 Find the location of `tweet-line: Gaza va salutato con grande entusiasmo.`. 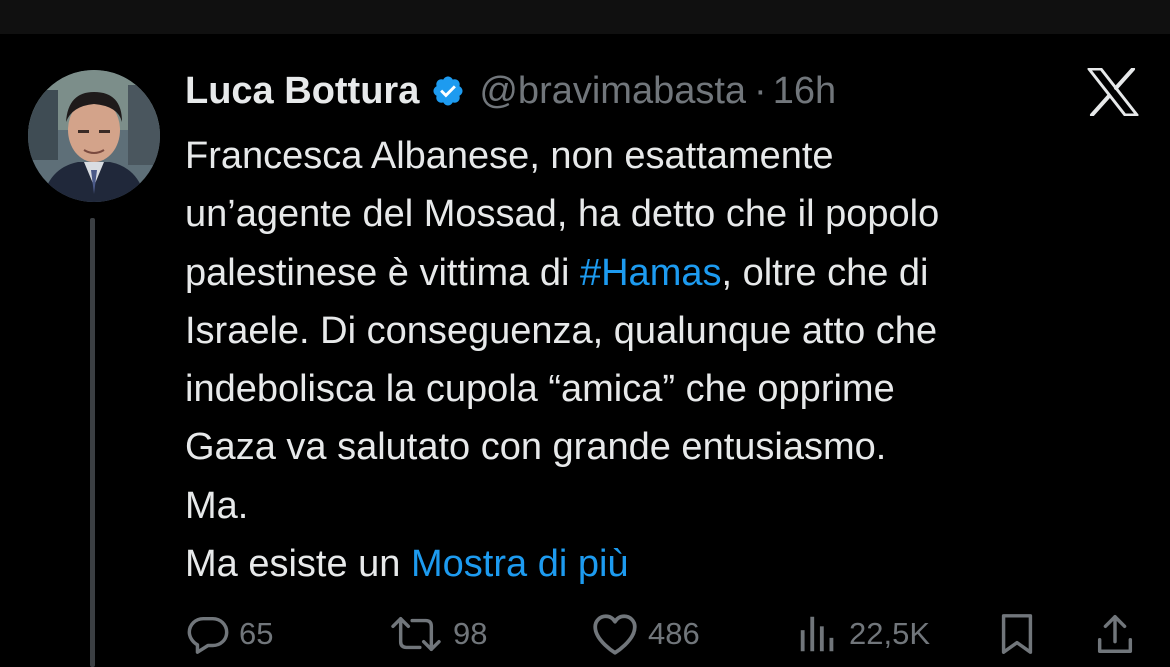

tweet-line: Gaza va salutato con grande entusiasmo. is located at coordinates (536, 447).